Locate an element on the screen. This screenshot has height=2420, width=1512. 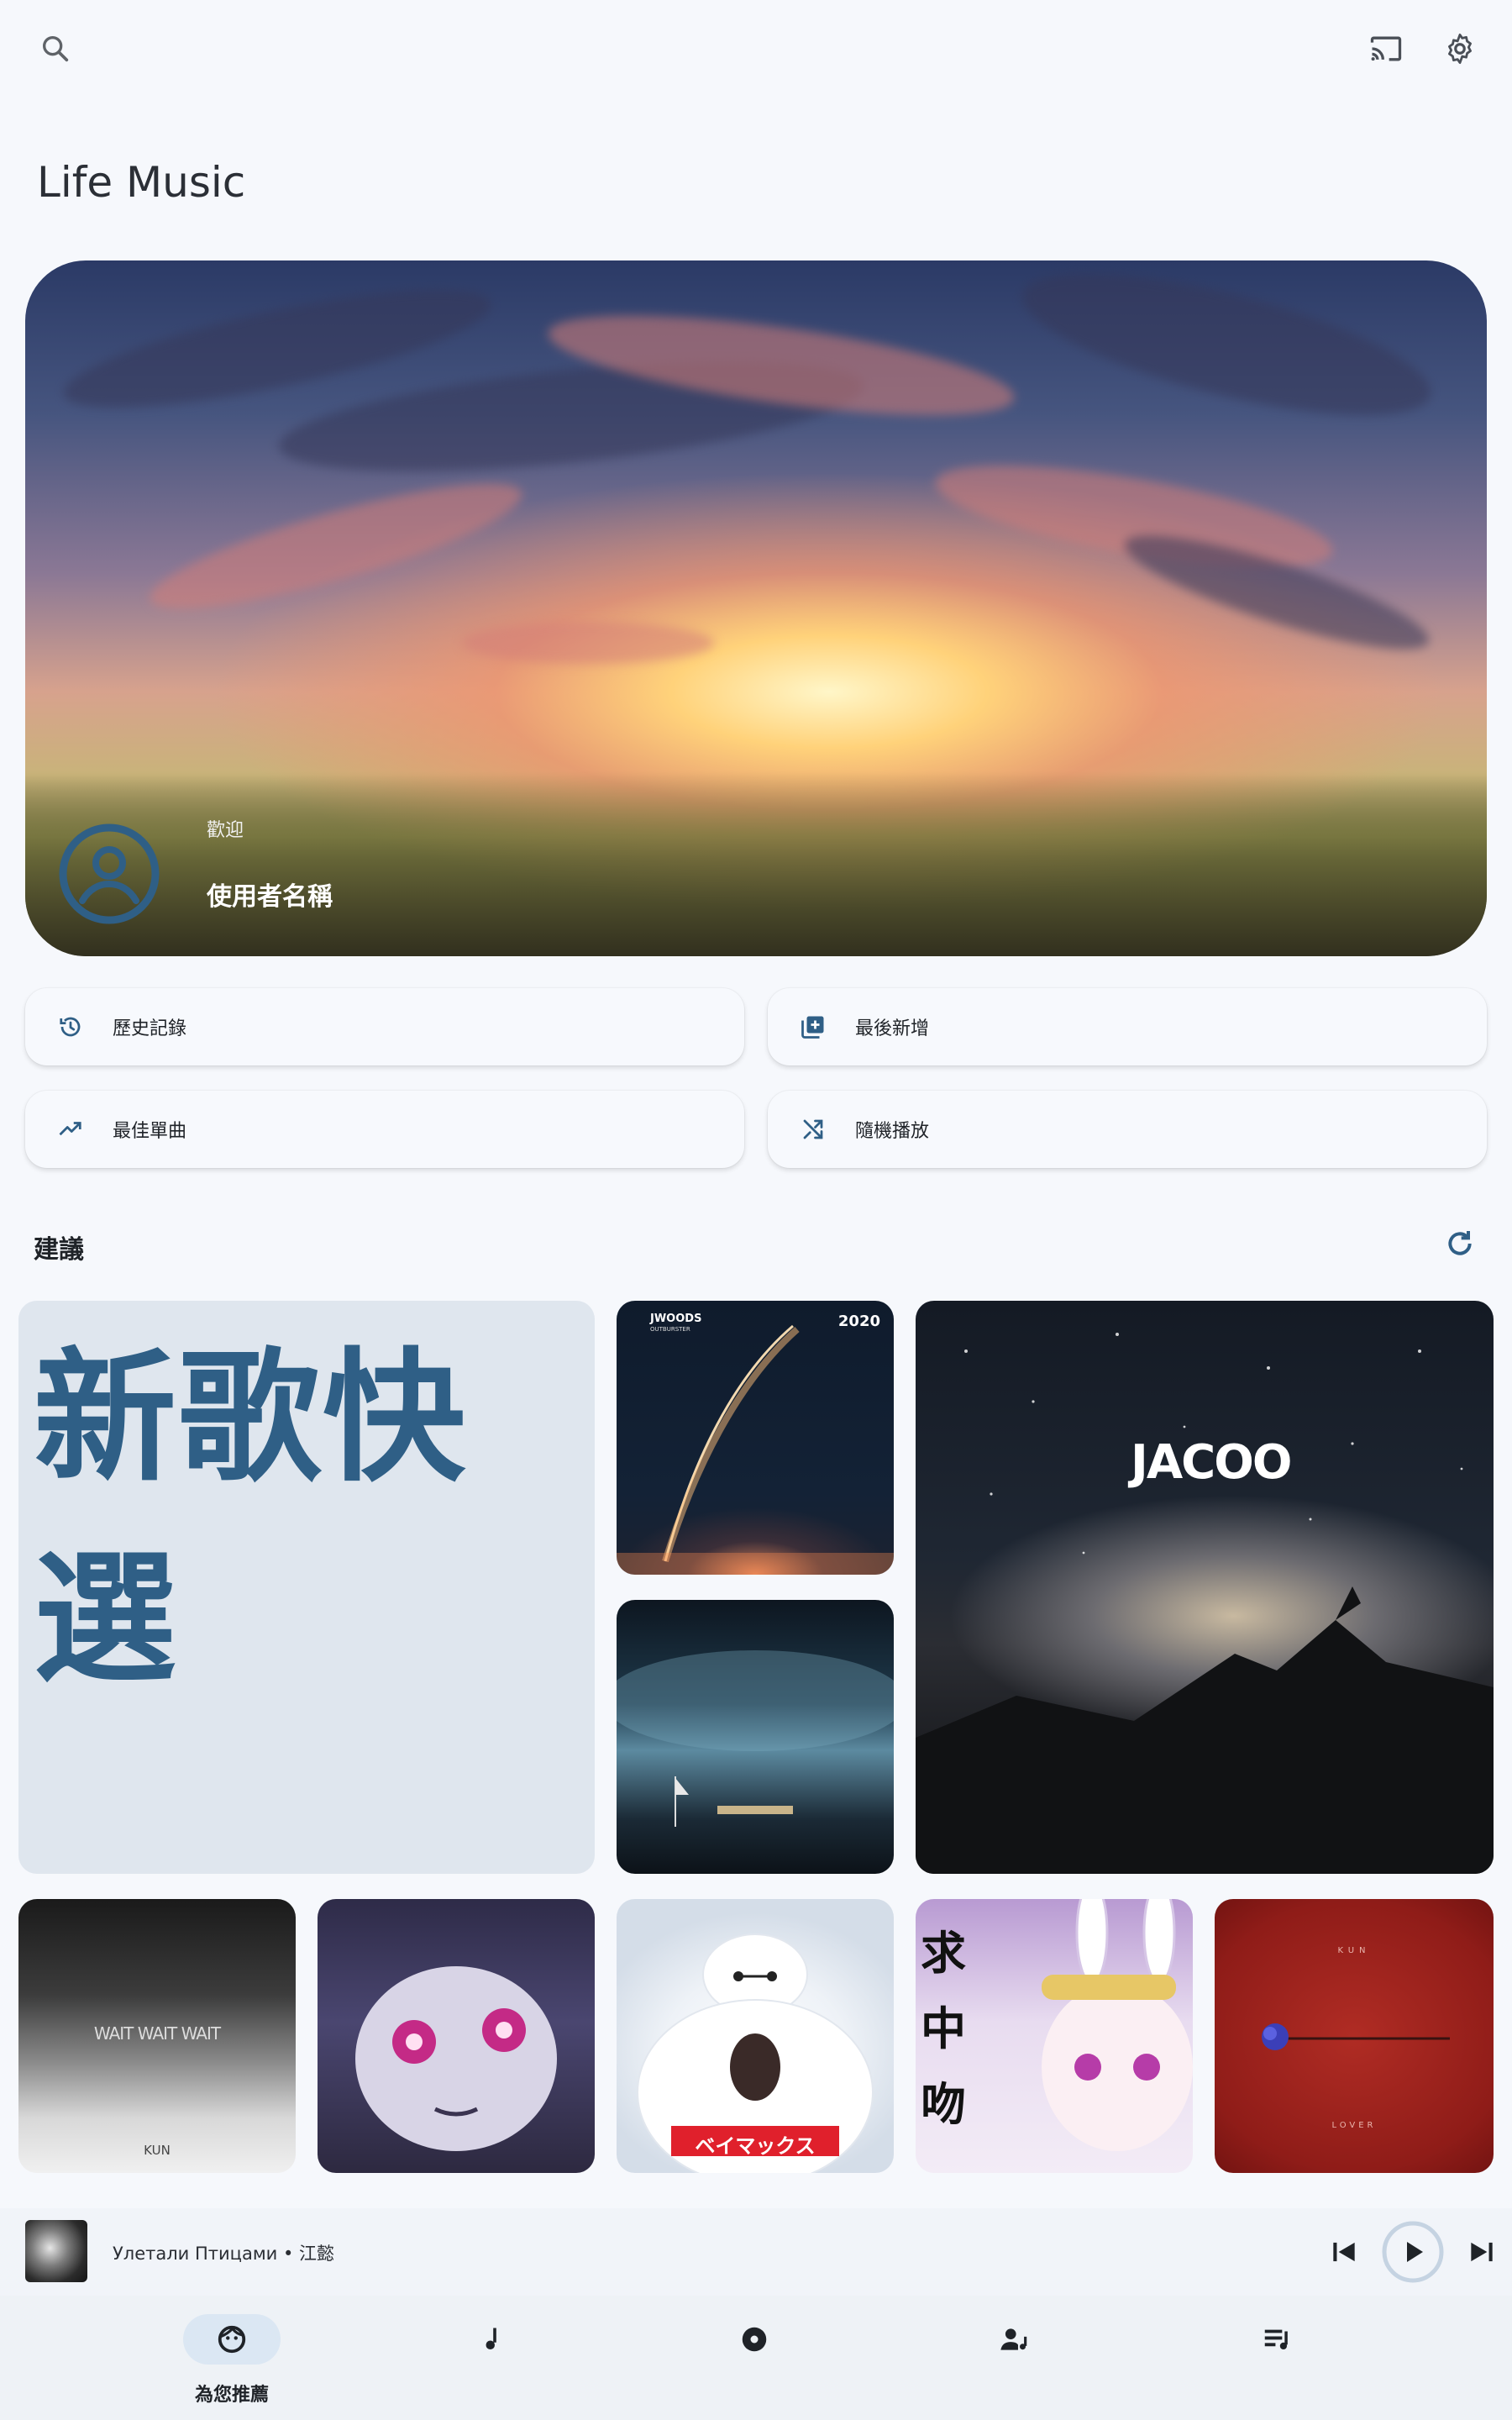
album-cover-red: KUN LOVER is located at coordinates (1354, 2036).